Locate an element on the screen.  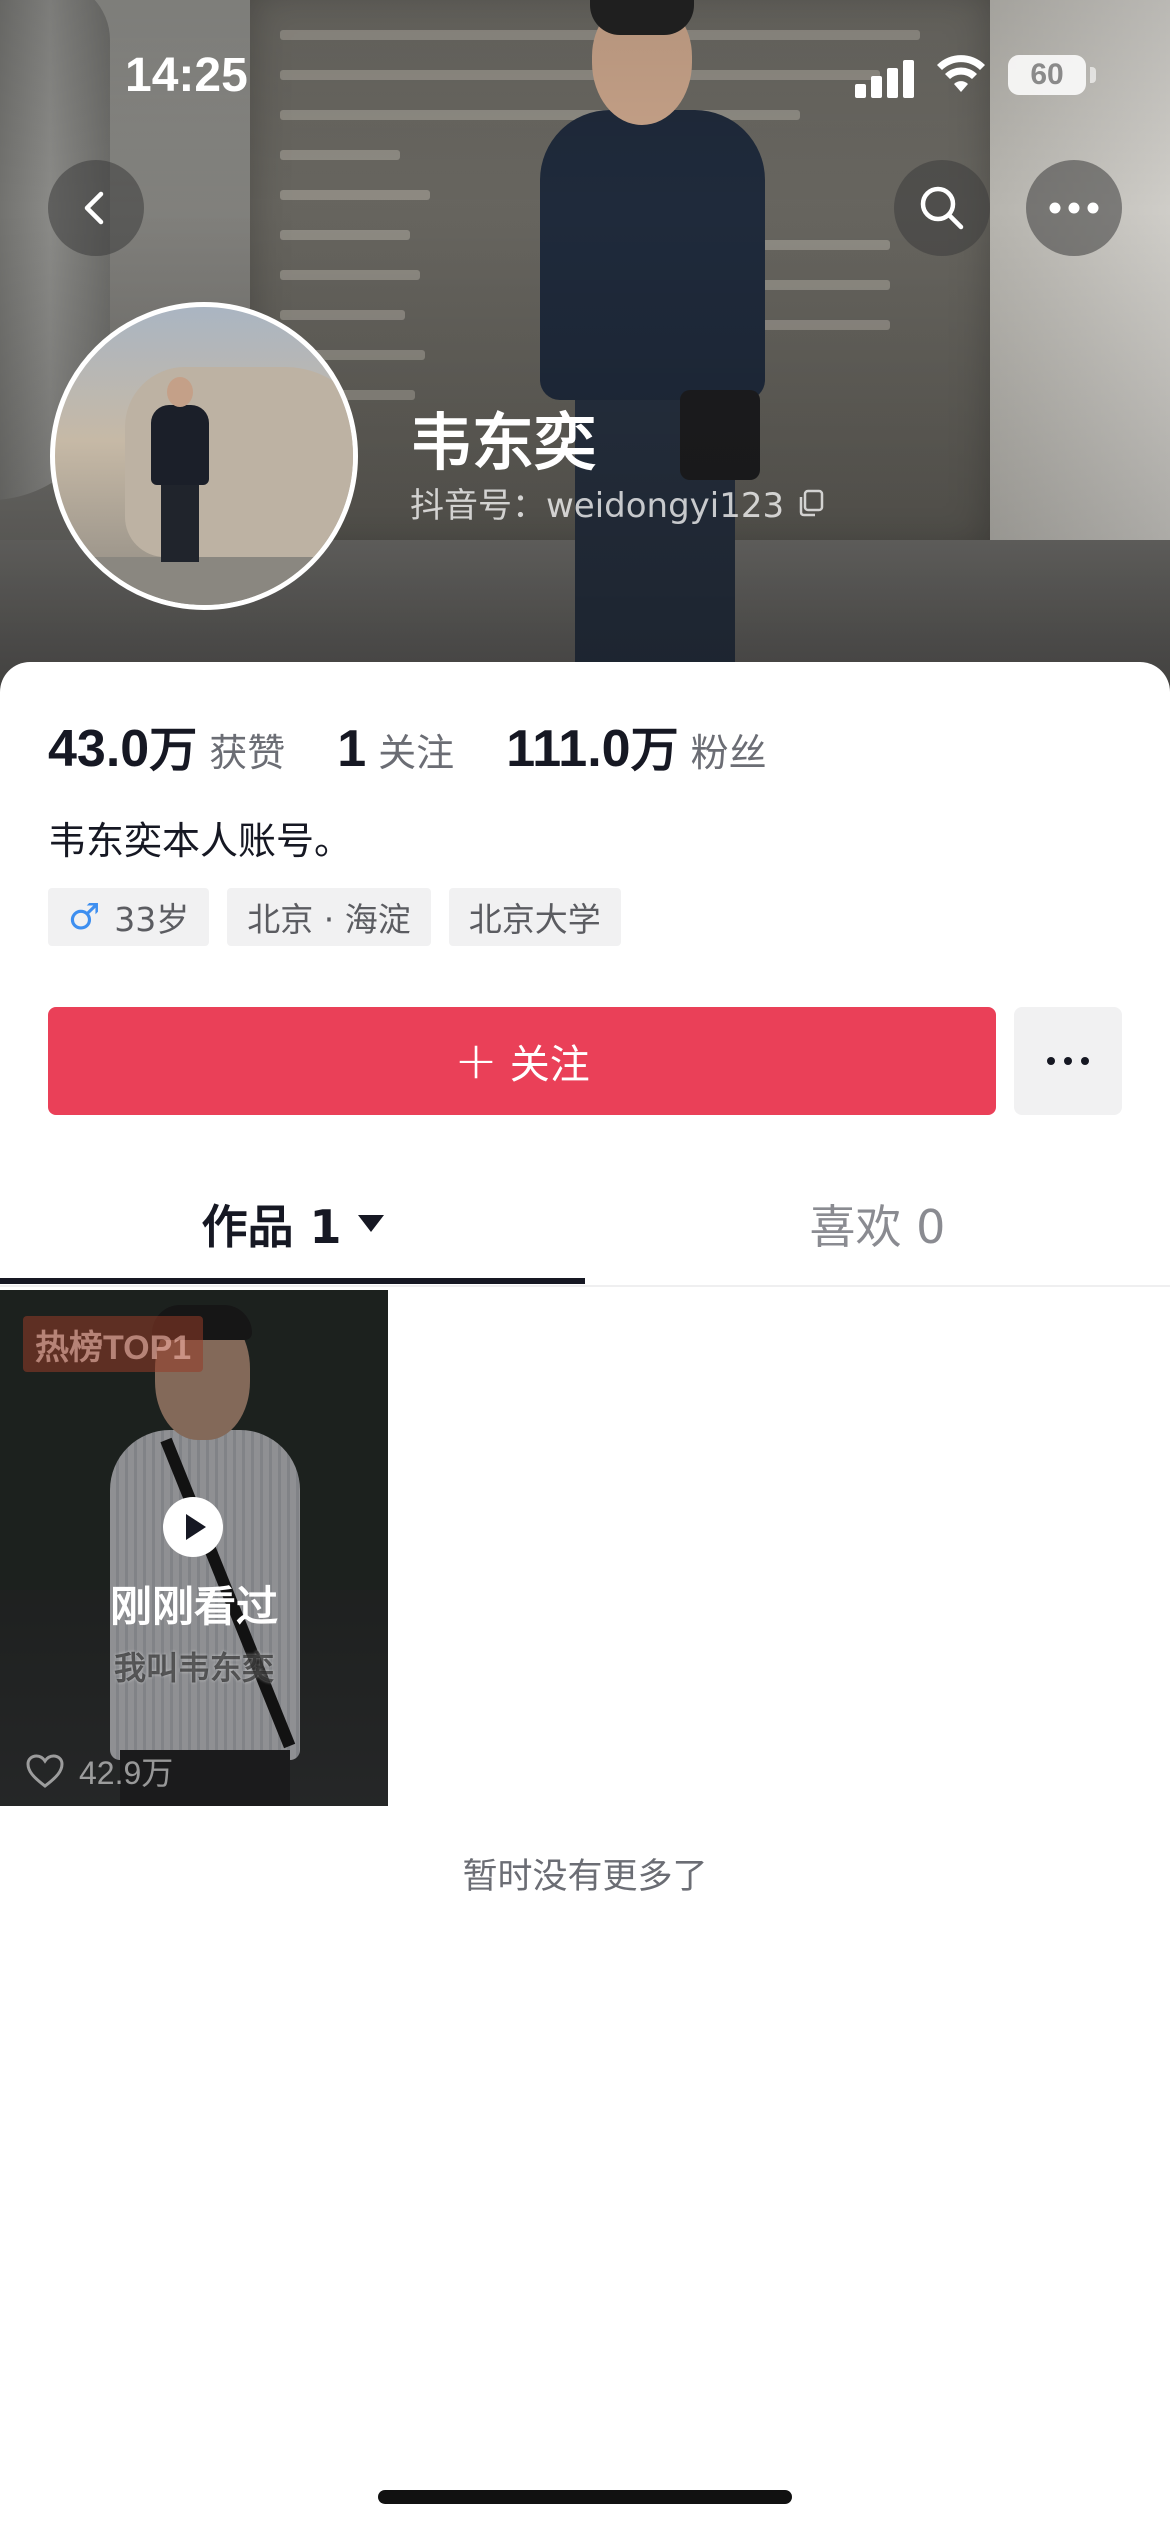
status-bar: 14:25 60 is located at coordinates (585, 75).